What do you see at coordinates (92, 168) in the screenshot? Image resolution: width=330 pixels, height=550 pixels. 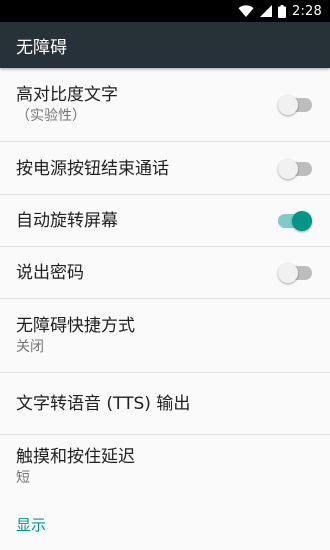 I see `setting-title: 按电源按钮结束通话` at bounding box center [92, 168].